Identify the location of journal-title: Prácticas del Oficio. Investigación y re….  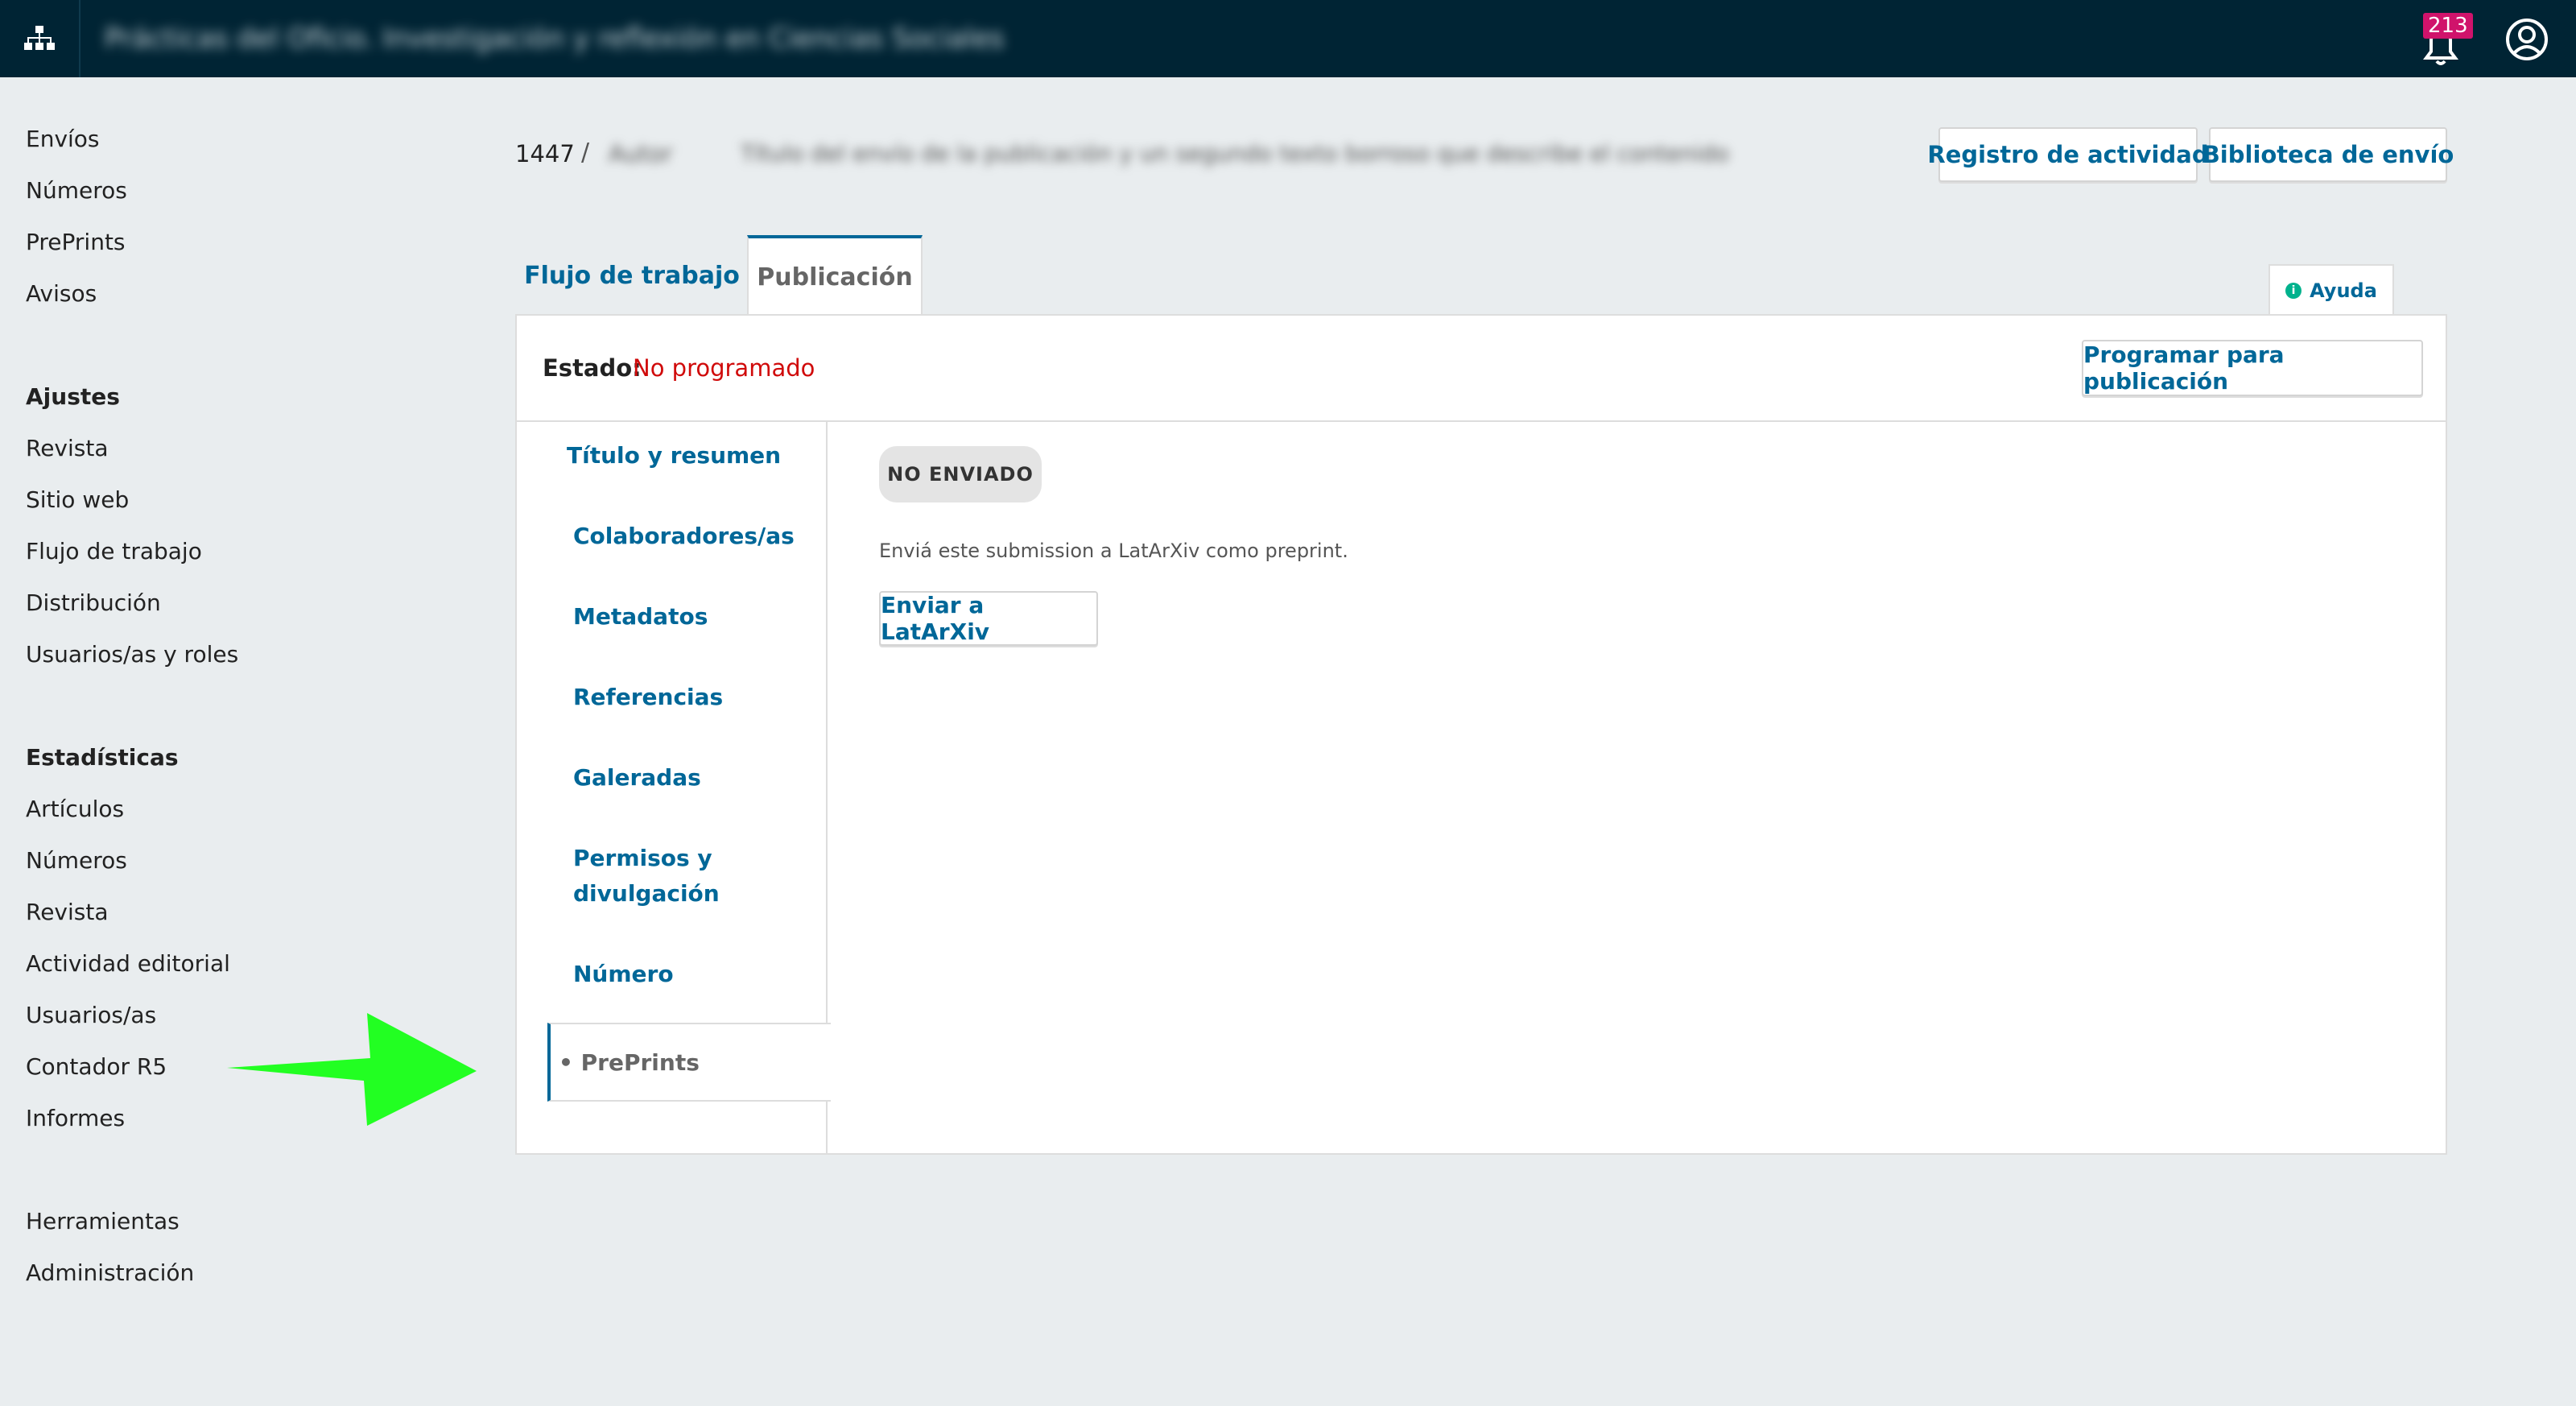
(555, 39).